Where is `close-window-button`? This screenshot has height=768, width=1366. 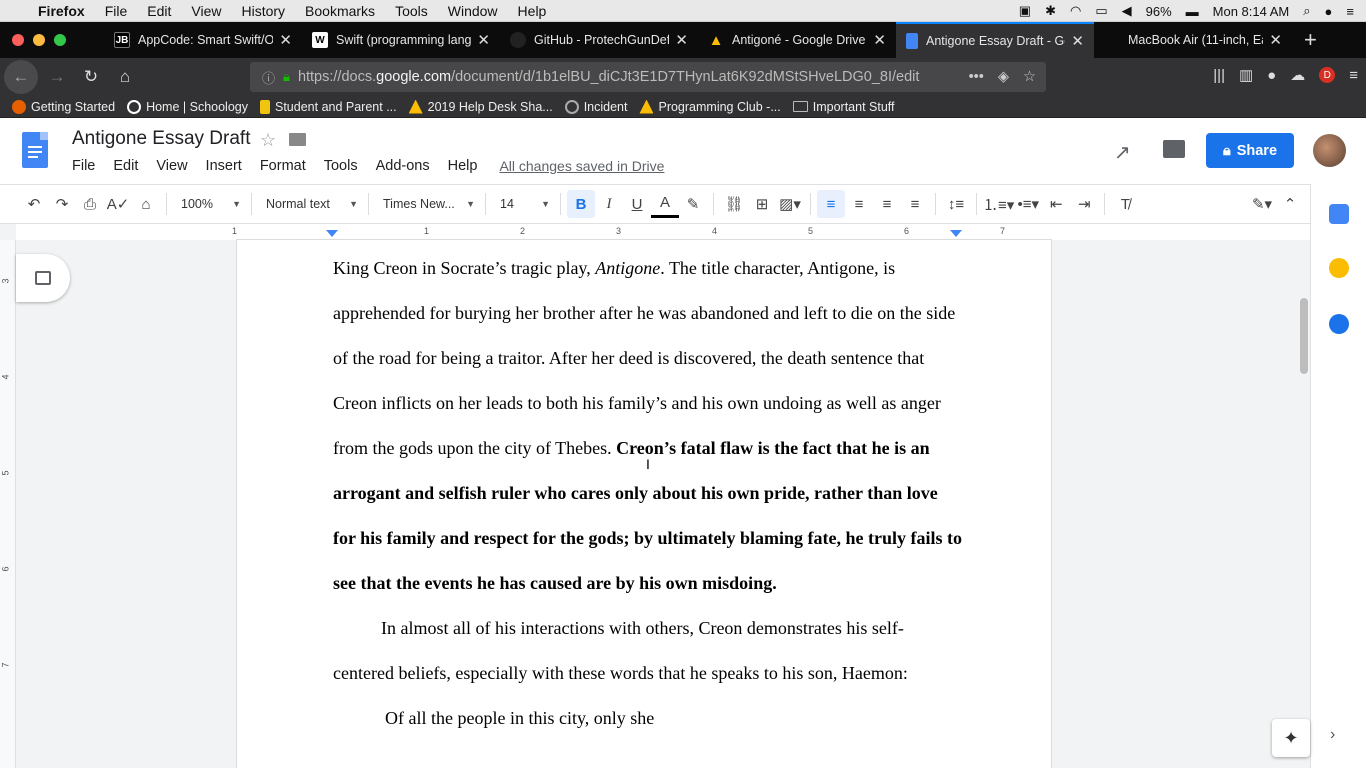 close-window-button is located at coordinates (18, 40).